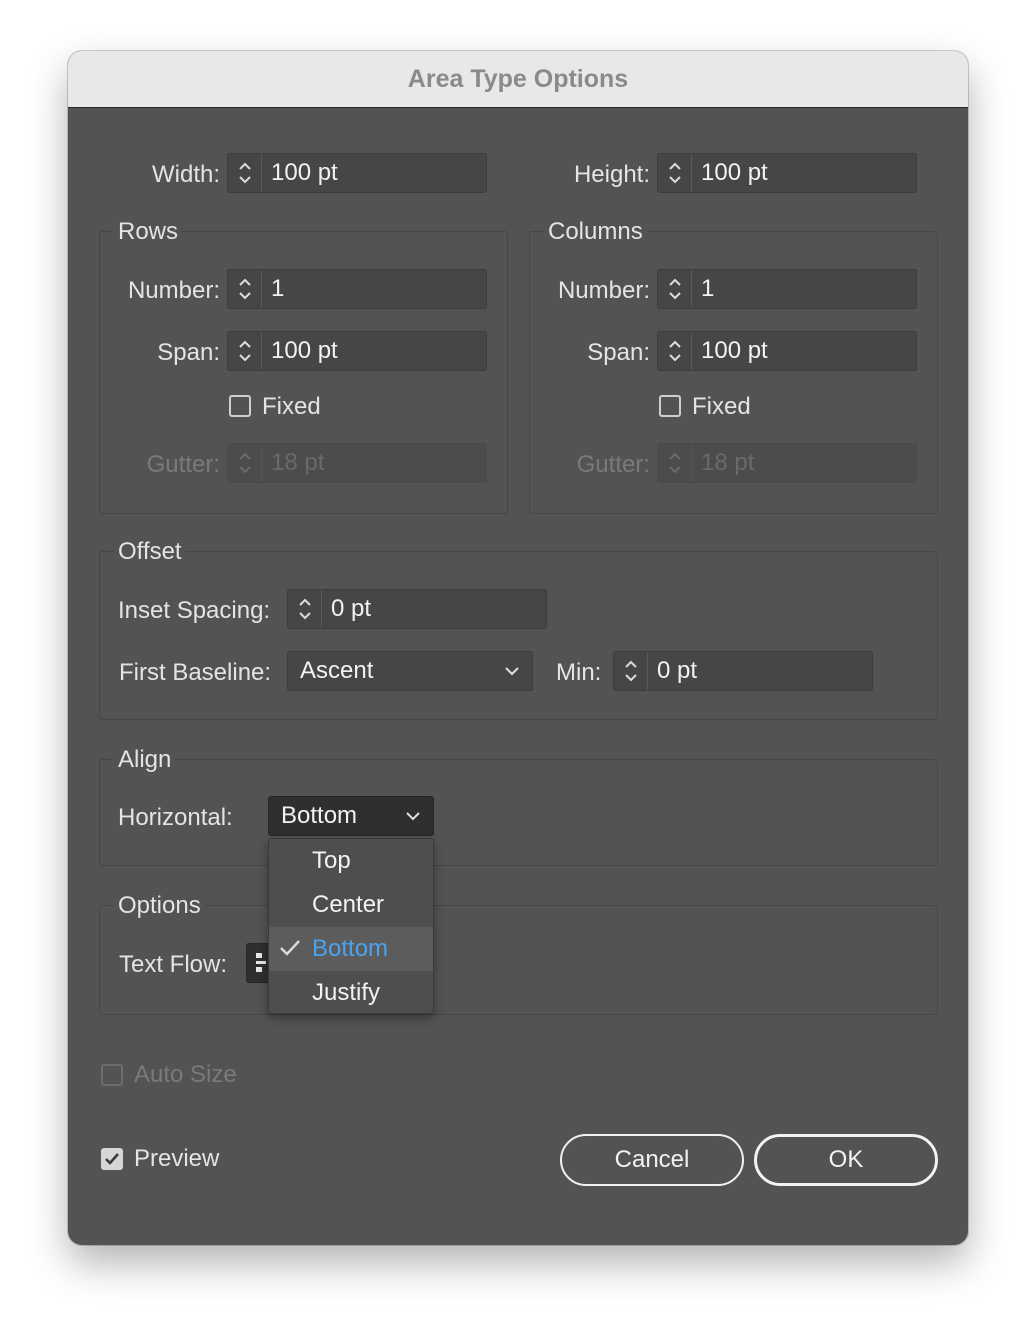  I want to click on columns-number-value: 1, so click(804, 289).